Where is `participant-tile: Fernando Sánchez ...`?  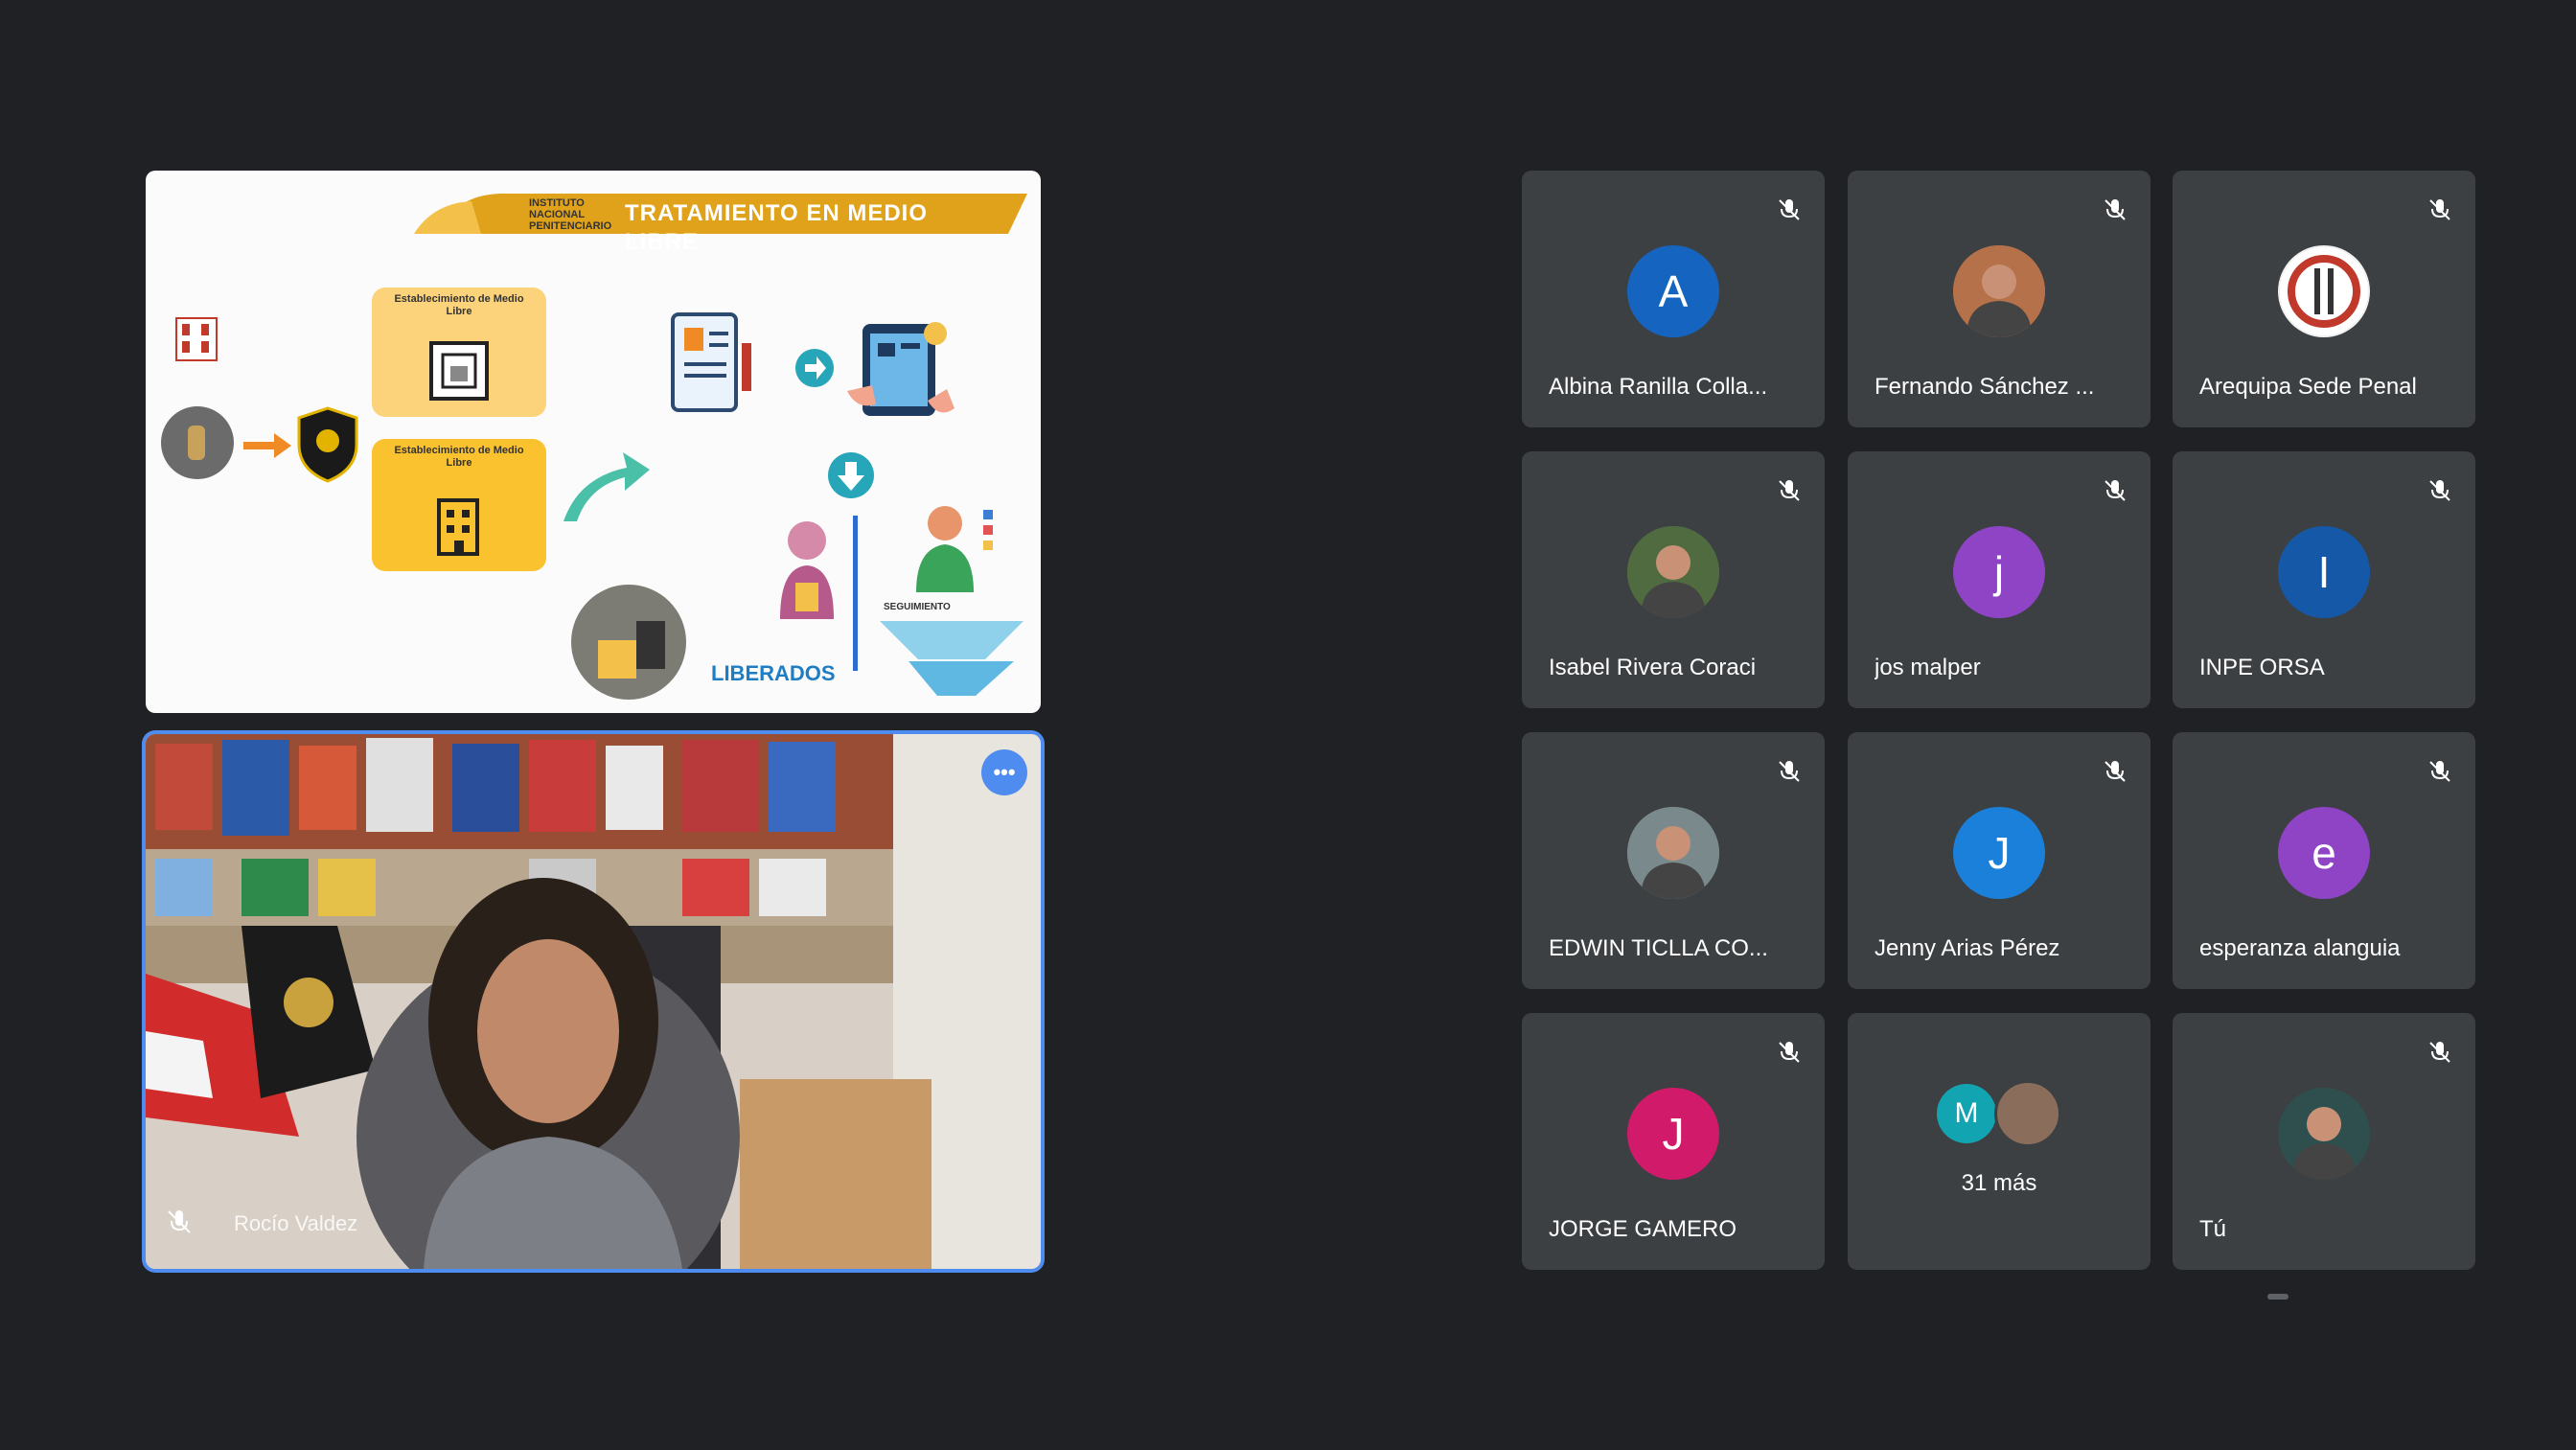
participant-tile: Fernando Sánchez ... is located at coordinates (1999, 299).